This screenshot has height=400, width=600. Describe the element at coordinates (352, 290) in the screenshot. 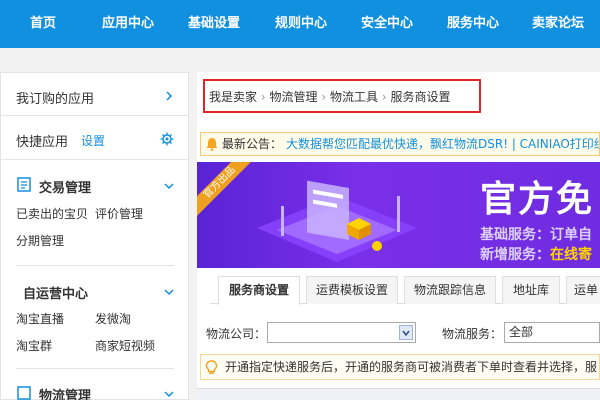

I see `tab-shipping-templates: 运费模板设置` at that location.